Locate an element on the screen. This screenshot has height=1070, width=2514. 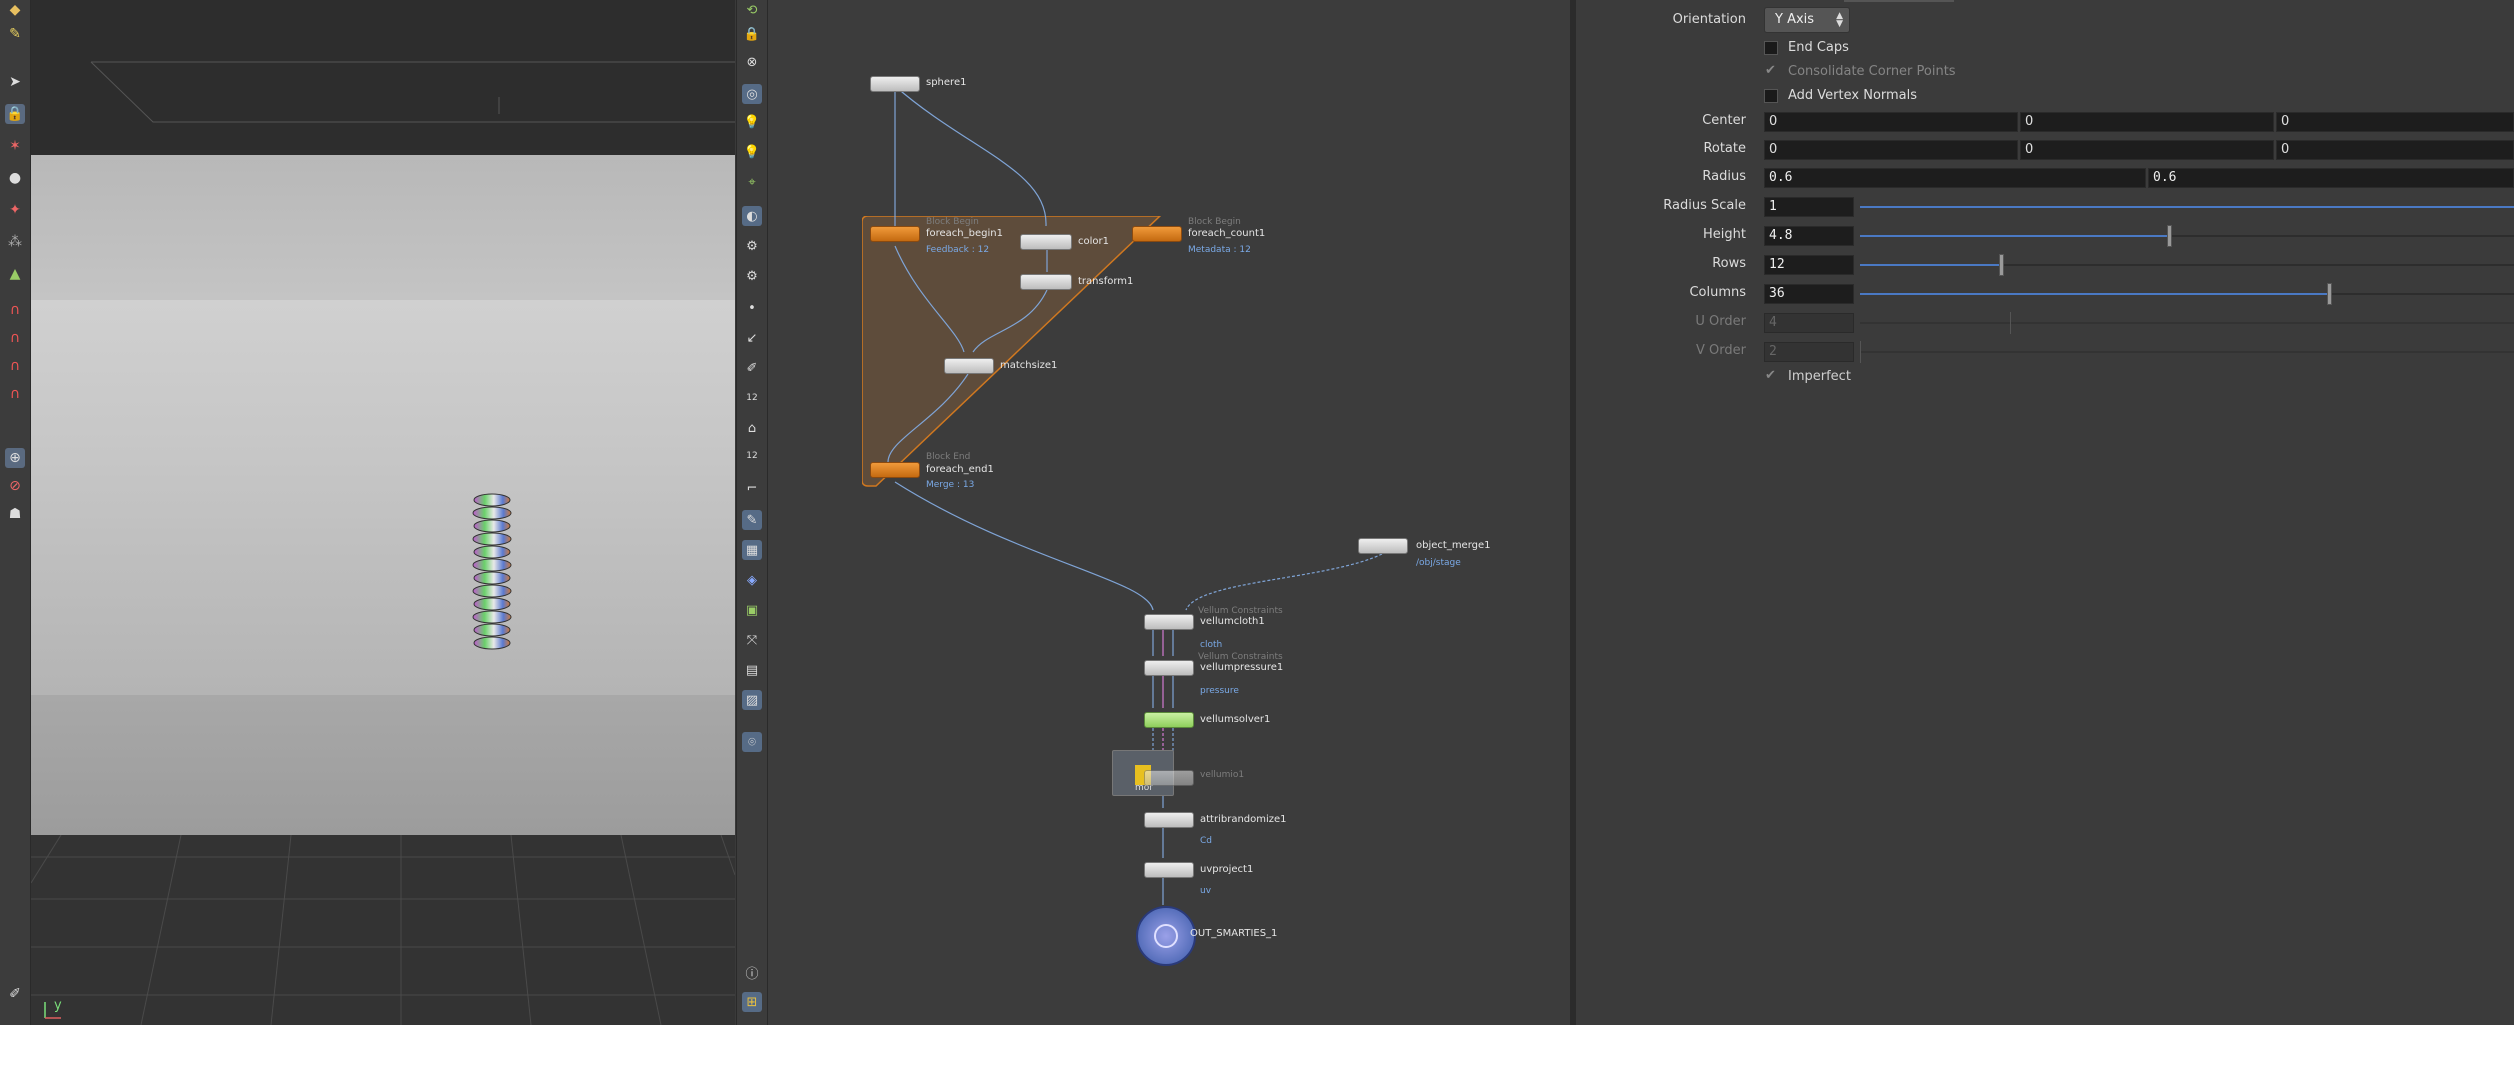
node-object-merge1-sub: /obj/stage is located at coordinates (1438, 563).